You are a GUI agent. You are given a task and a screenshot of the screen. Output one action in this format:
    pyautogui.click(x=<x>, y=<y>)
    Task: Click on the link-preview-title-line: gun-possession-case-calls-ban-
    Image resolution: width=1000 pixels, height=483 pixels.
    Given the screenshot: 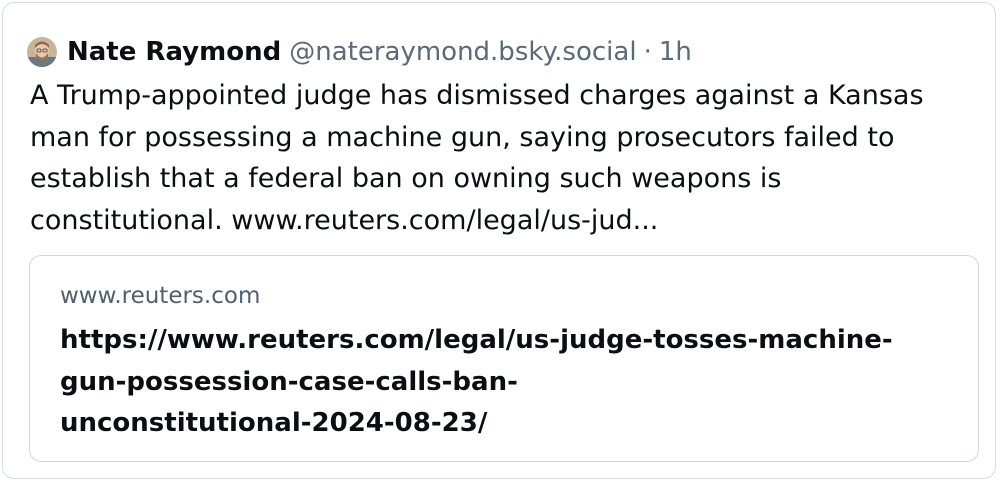 What is the action you would take?
    pyautogui.click(x=289, y=381)
    